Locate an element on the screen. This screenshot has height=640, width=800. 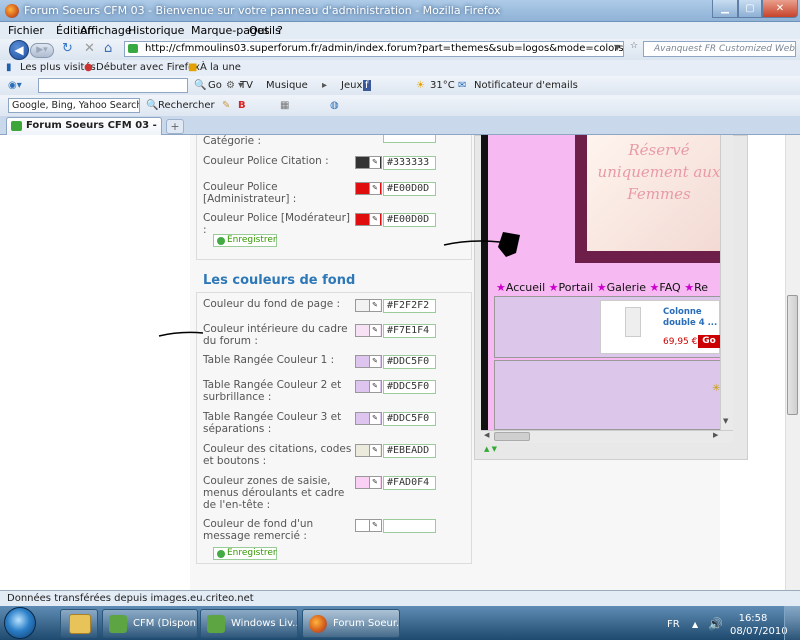
toolbar-musique: Musique is located at coordinates (287, 85).